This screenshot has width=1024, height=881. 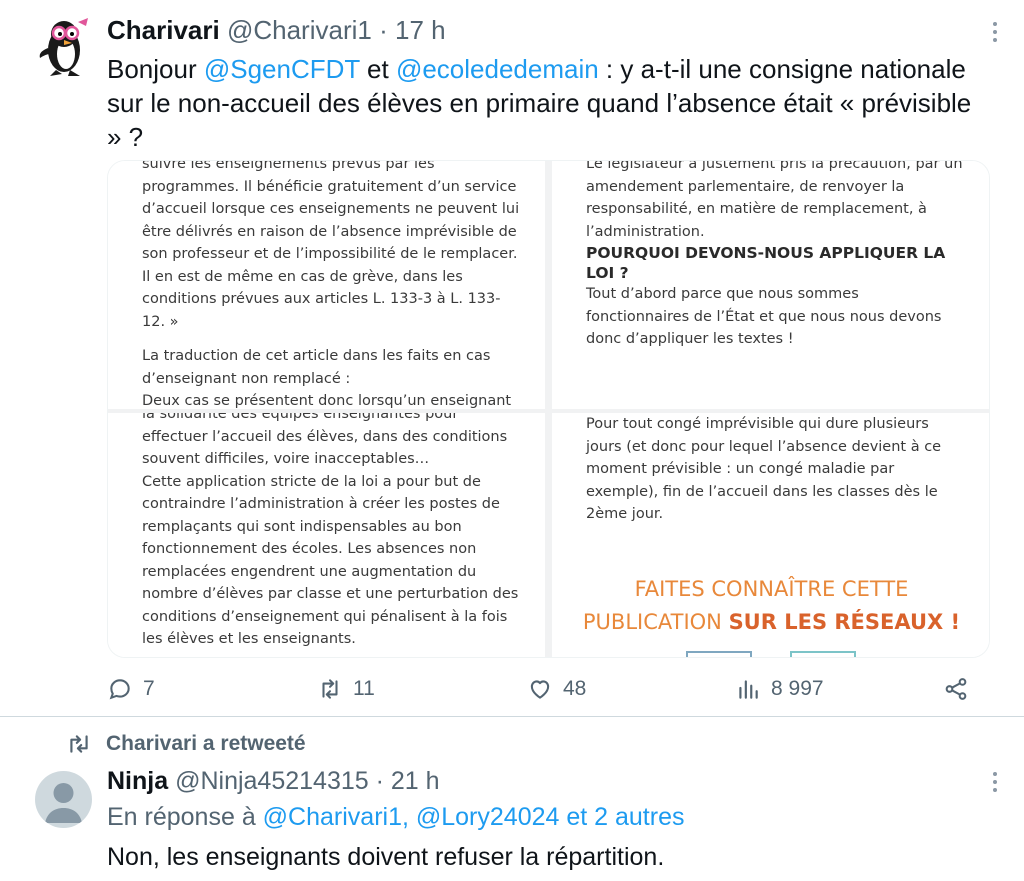 What do you see at coordinates (282, 69) in the screenshot?
I see `mention-sgencfdt: @SgenCFDT` at bounding box center [282, 69].